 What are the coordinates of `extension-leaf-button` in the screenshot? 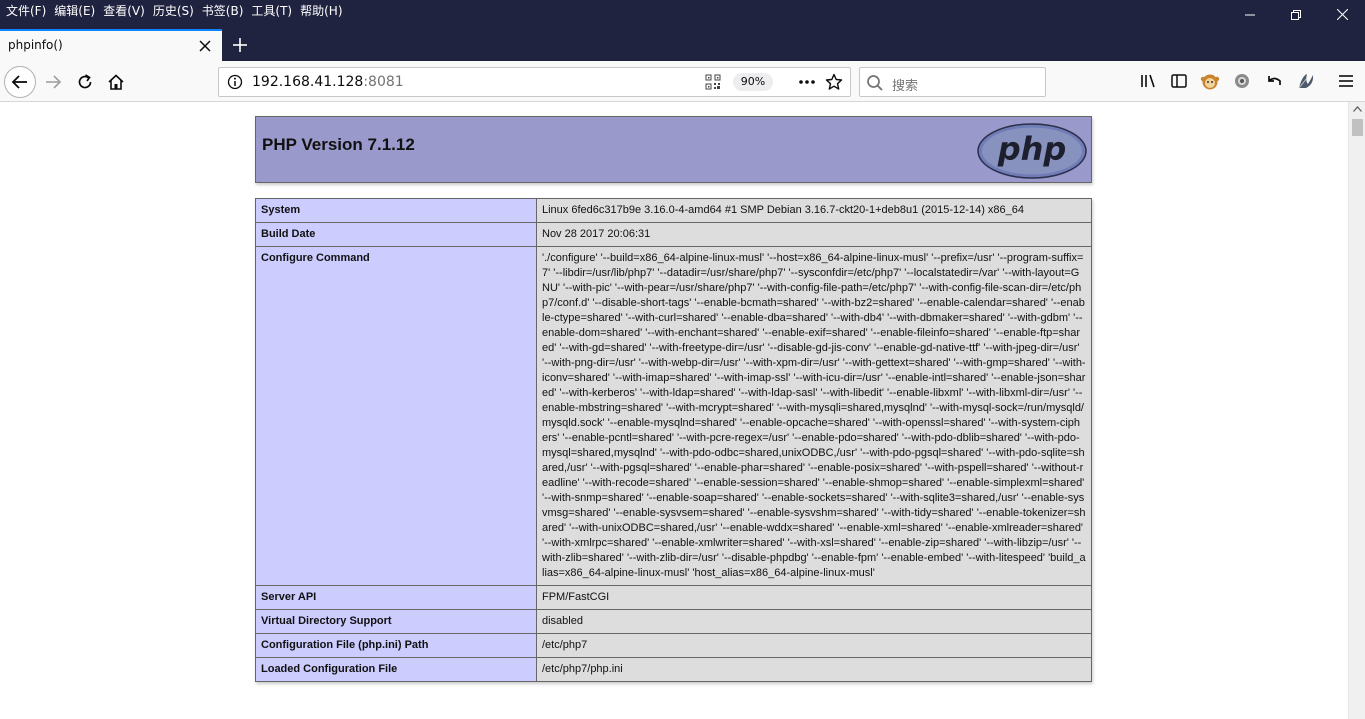 It's located at (1306, 81).